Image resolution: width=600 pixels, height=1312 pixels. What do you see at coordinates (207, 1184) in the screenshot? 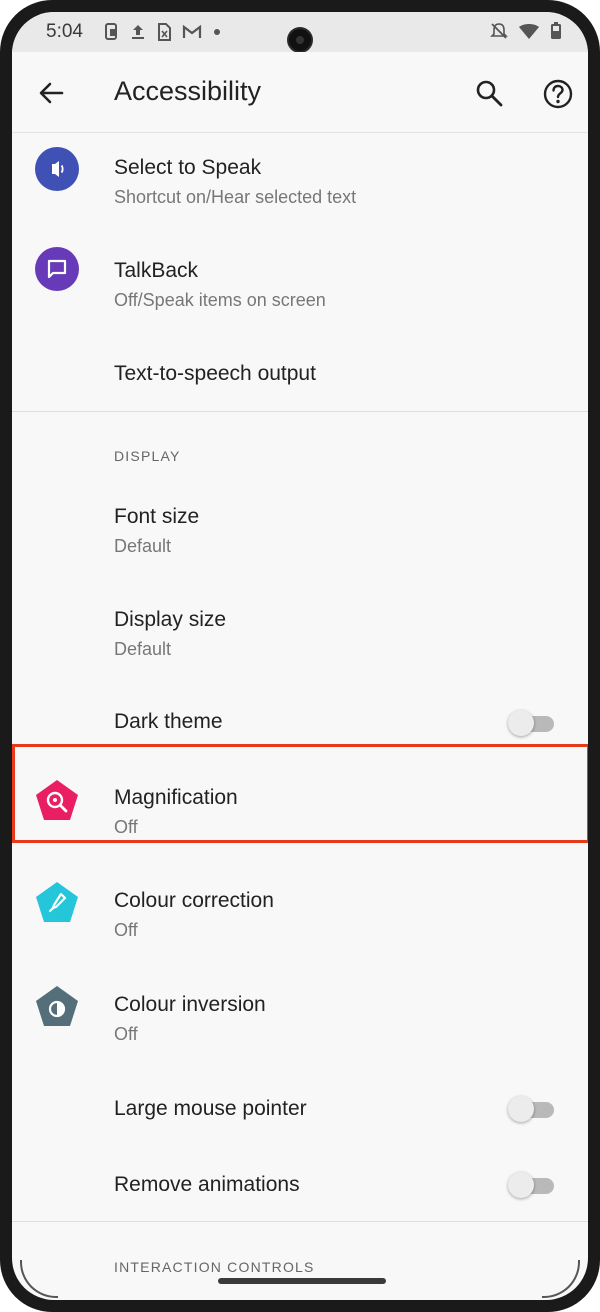
I see `item-title: Remove animations` at bounding box center [207, 1184].